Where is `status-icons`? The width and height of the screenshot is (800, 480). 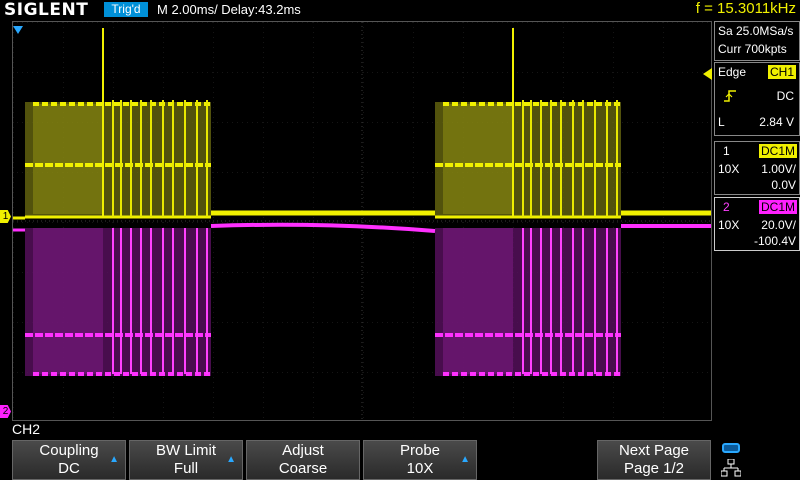 status-icons is located at coordinates (731, 460).